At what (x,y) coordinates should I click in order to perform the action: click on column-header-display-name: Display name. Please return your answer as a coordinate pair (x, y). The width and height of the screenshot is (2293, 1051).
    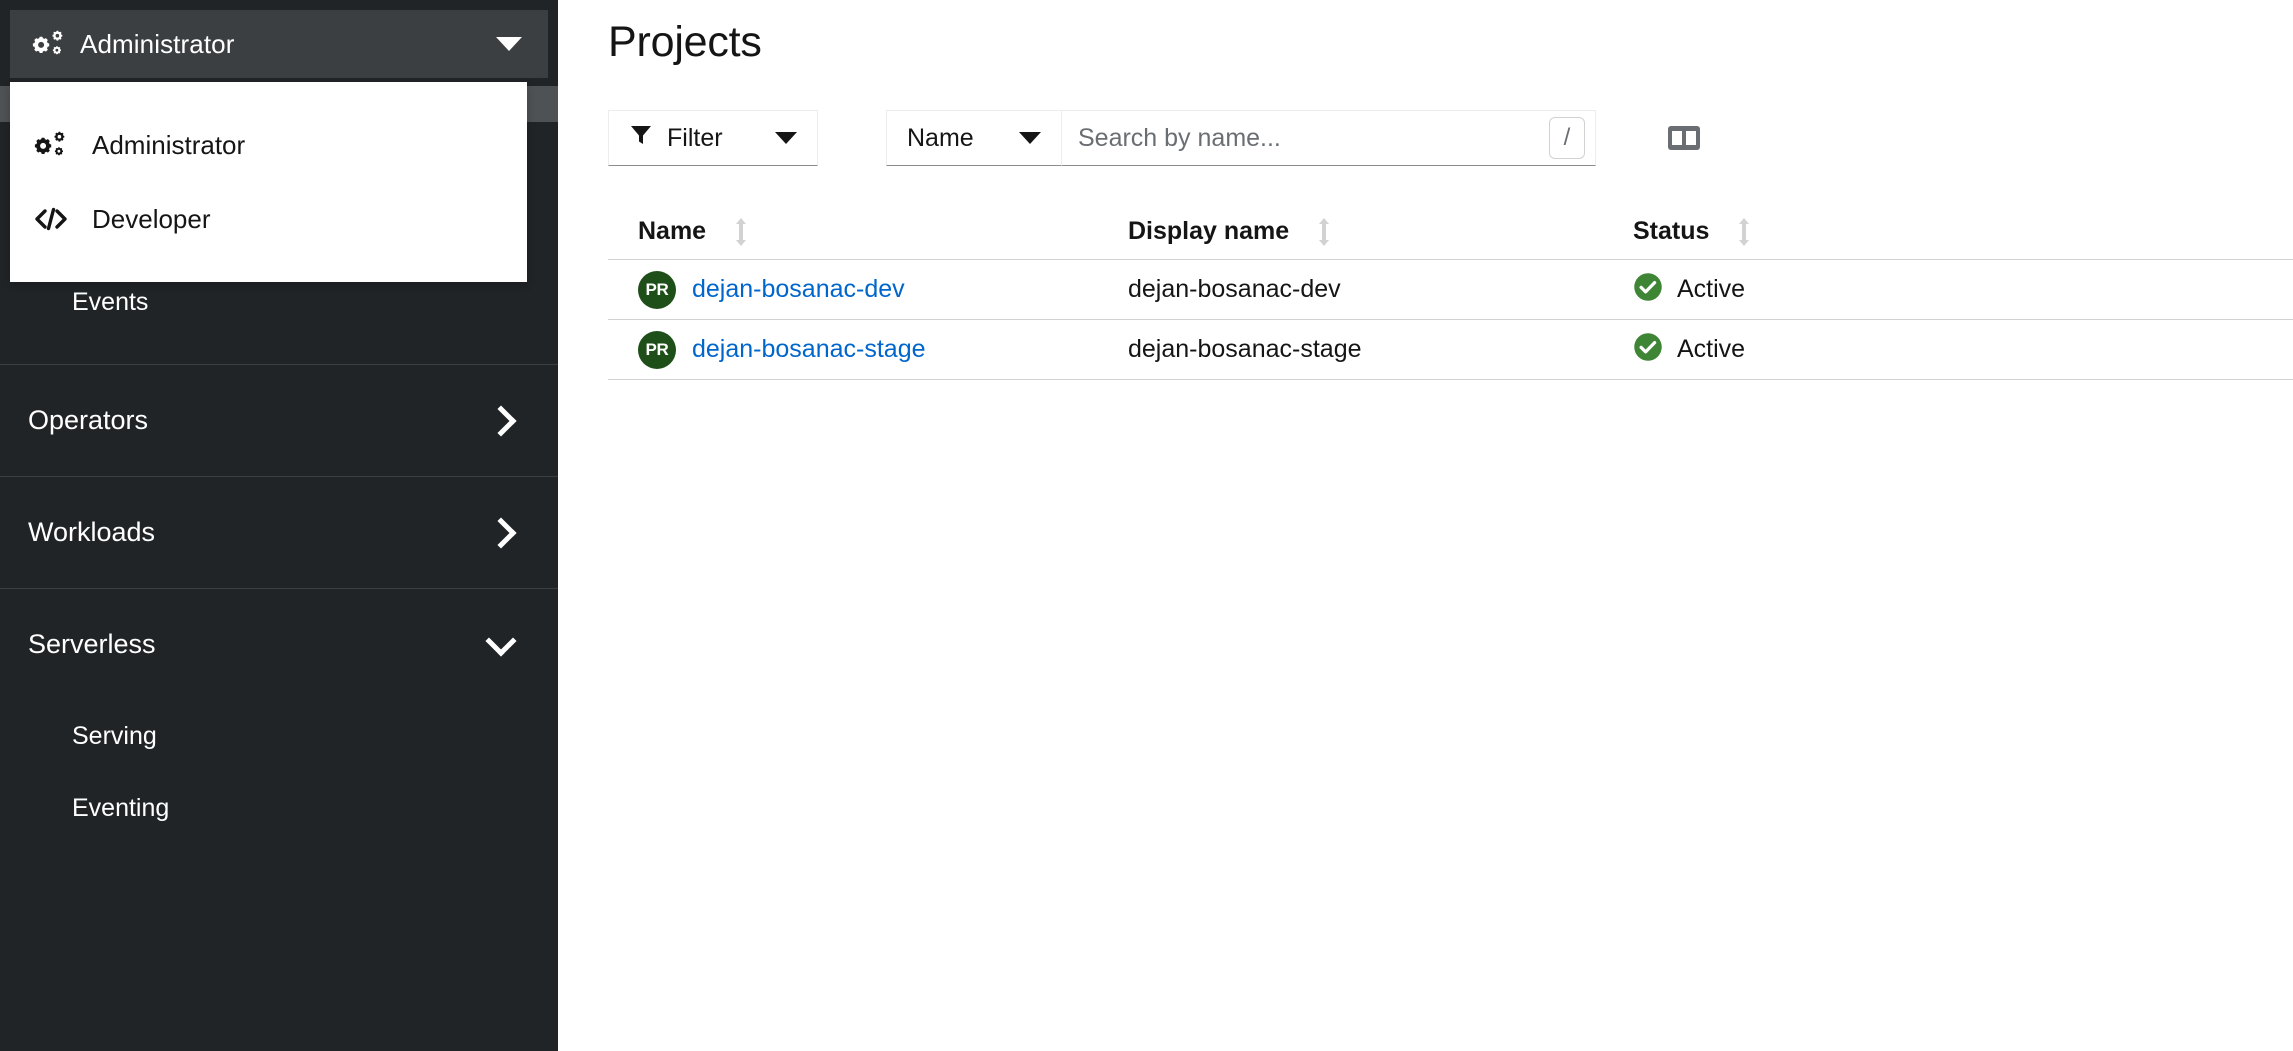
    Looking at the image, I should click on (1380, 232).